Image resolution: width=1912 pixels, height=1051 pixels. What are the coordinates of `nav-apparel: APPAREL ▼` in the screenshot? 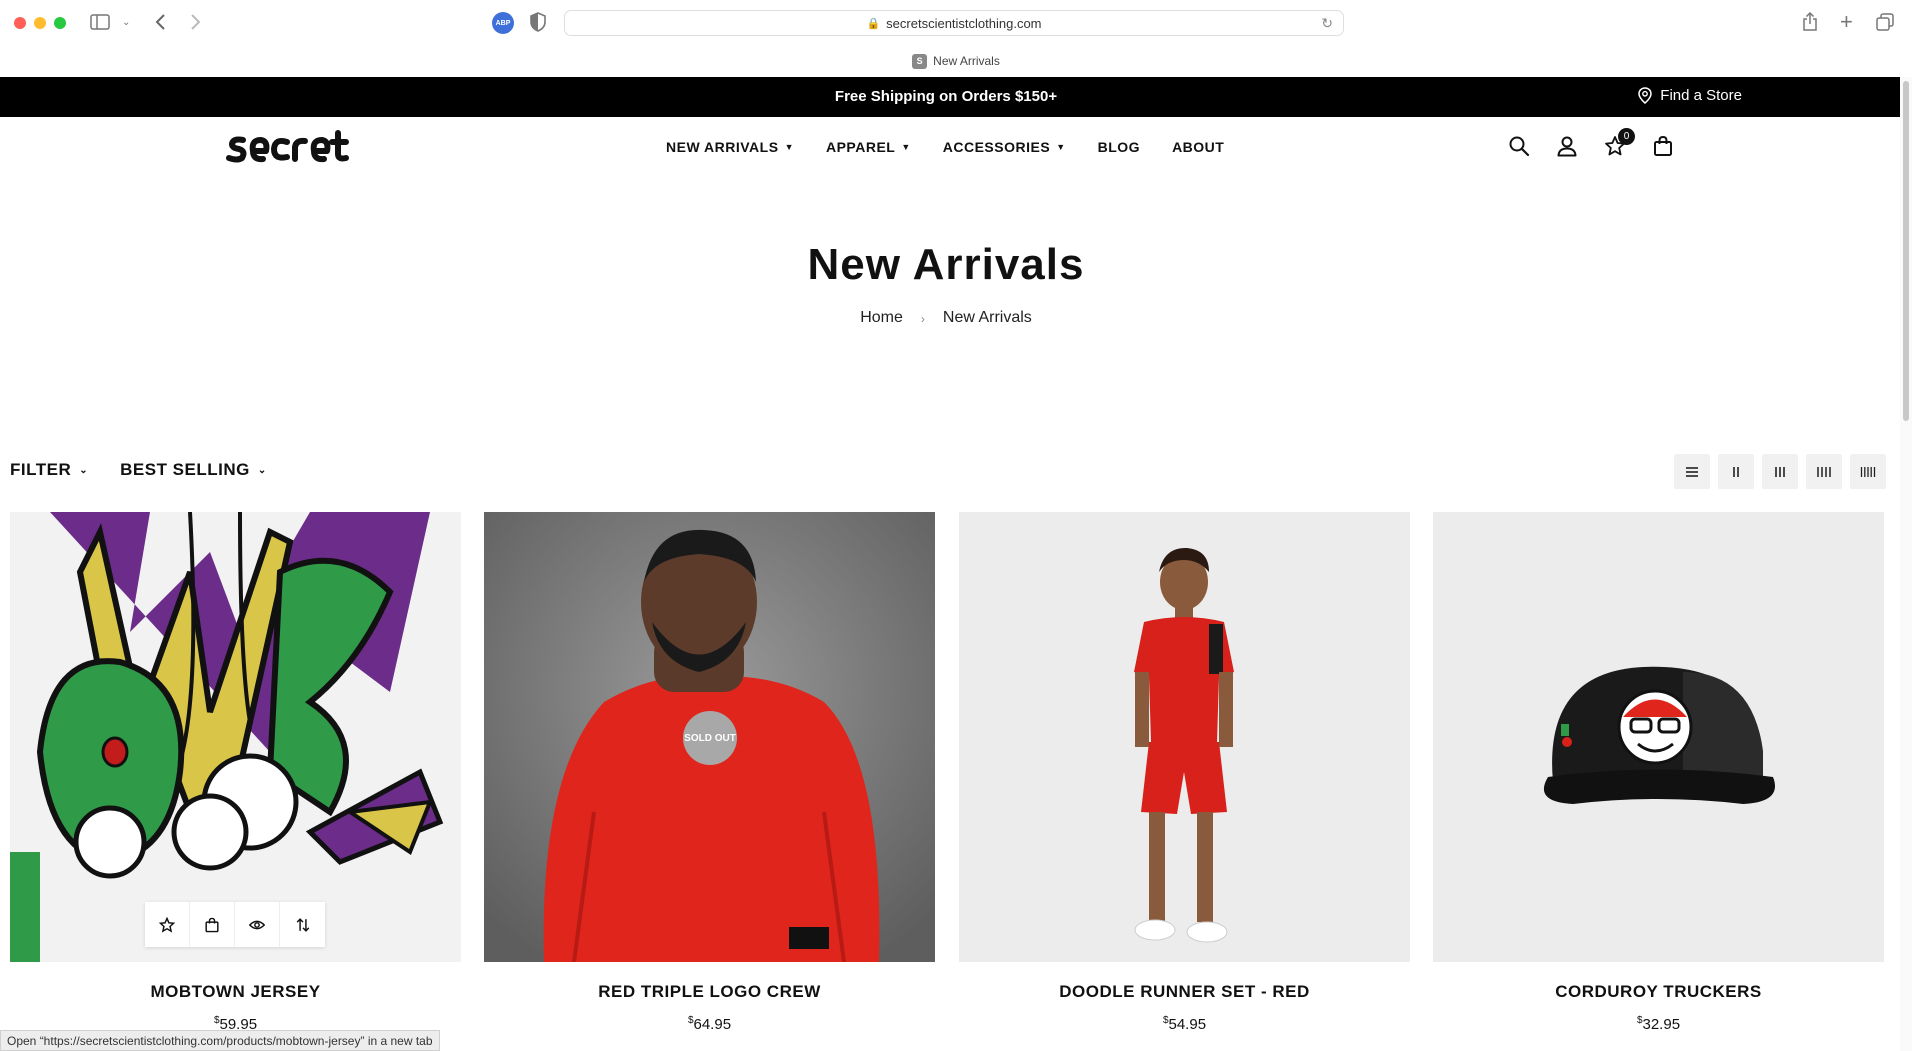 It's located at (868, 147).